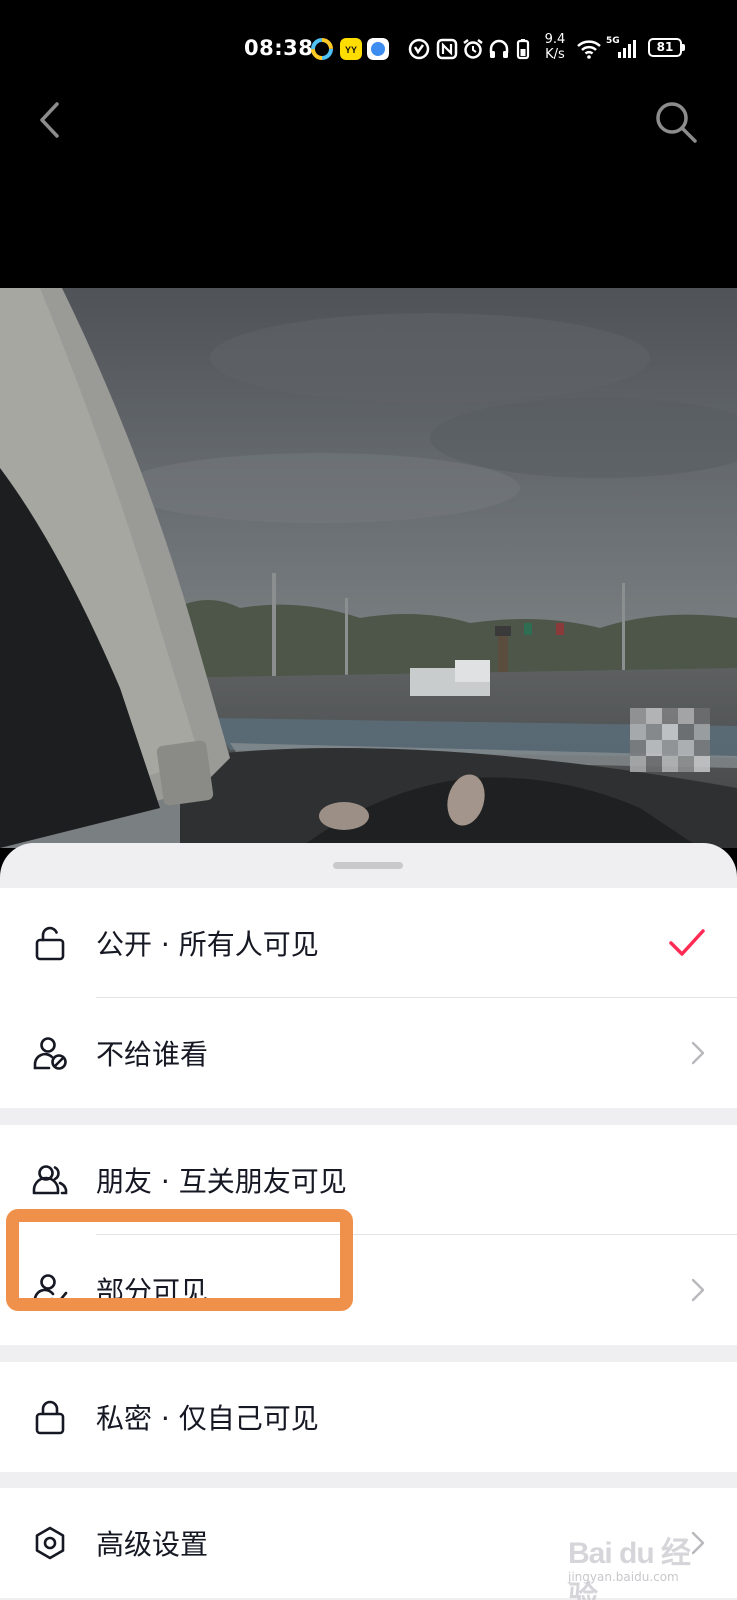 The image size is (737, 1600). What do you see at coordinates (368, 37) in the screenshot?
I see `status-bar: 08:38 YY 9.4 K/s 5G 81` at bounding box center [368, 37].